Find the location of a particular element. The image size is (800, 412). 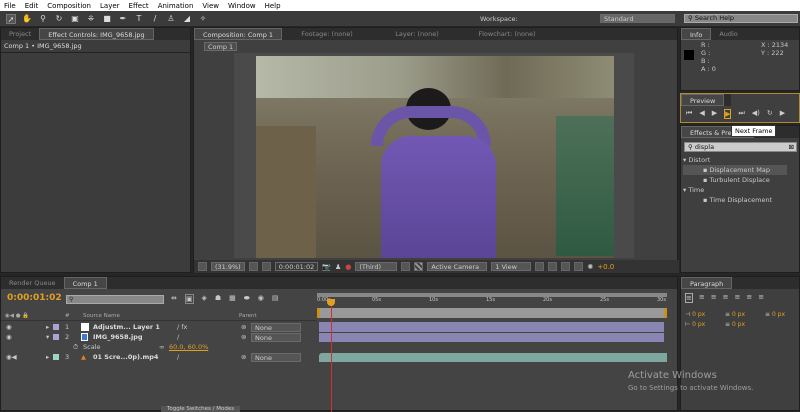

tab-project: Project is located at coordinates (20, 34).